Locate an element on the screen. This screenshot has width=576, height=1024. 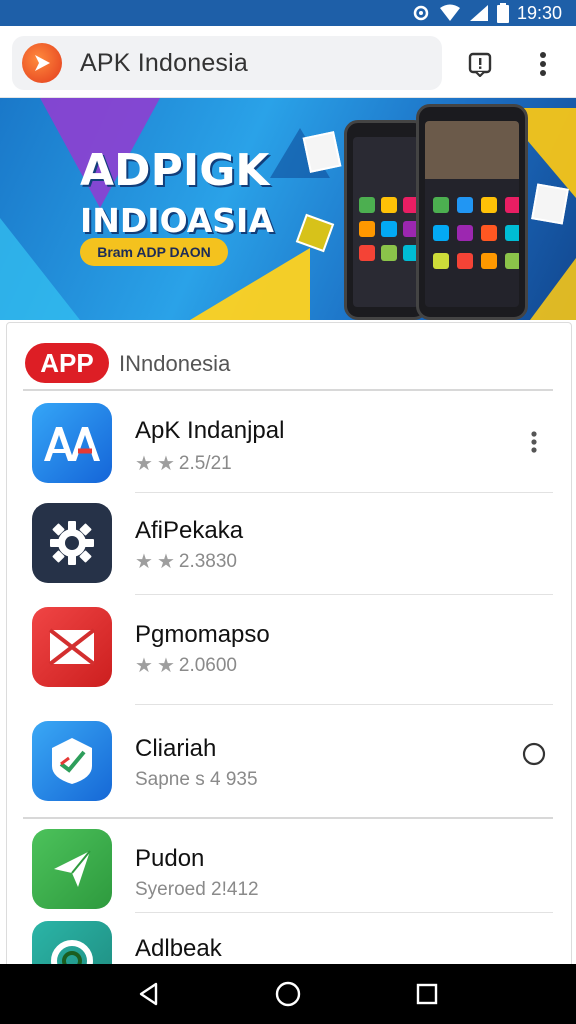
app-name: AfiPekaka is located at coordinates (189, 530).